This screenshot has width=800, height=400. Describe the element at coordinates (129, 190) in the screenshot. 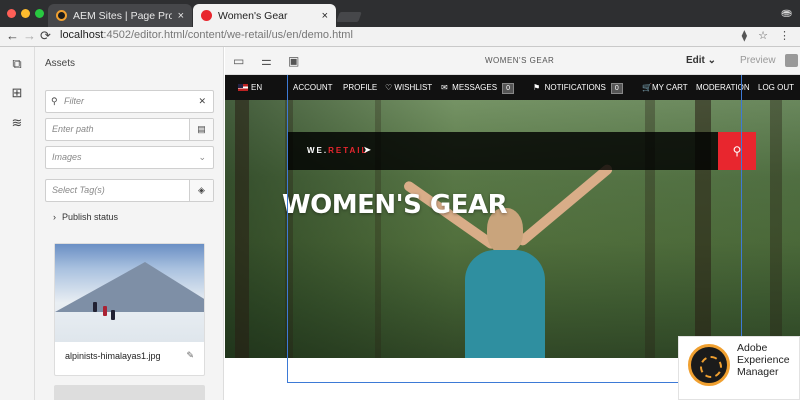

I see `tags-field: Select Tag(s) ◈` at that location.